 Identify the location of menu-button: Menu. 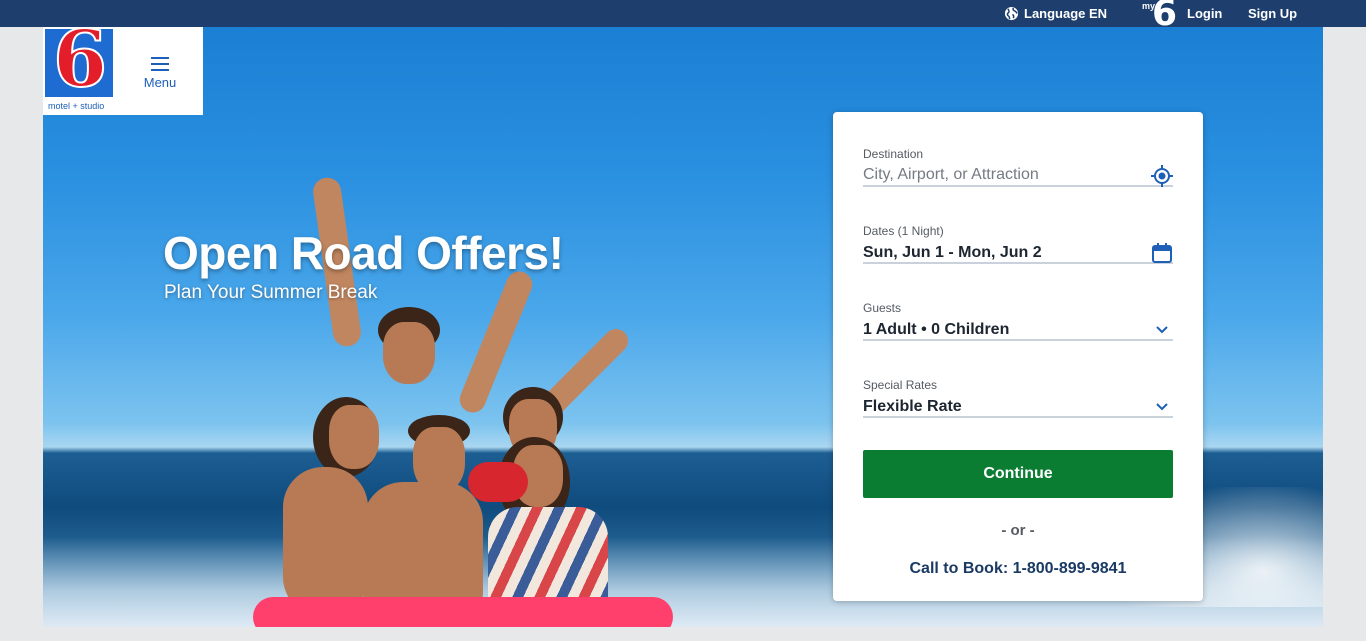
(160, 77).